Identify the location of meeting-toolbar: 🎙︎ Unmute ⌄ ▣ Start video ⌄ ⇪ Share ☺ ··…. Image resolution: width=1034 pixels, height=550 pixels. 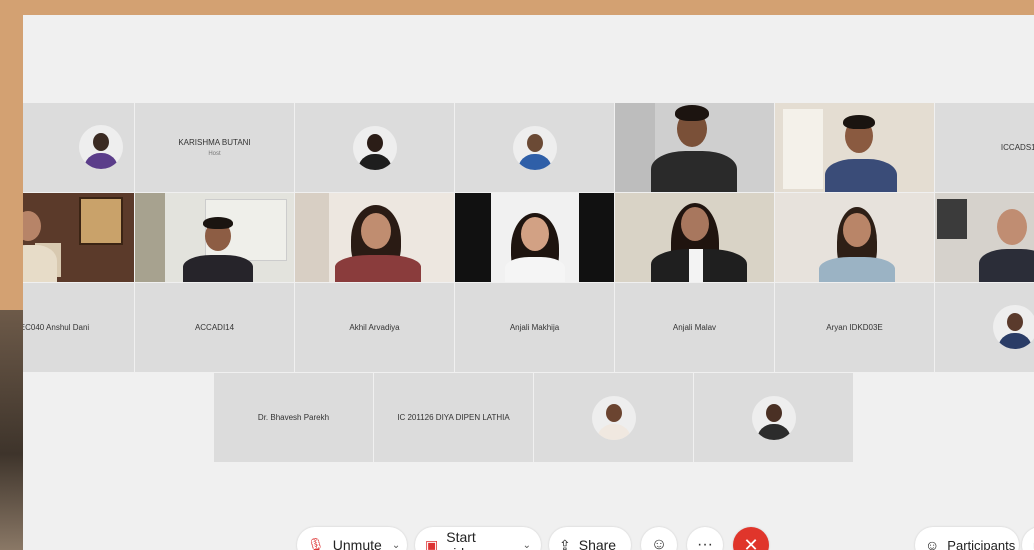
(528, 538).